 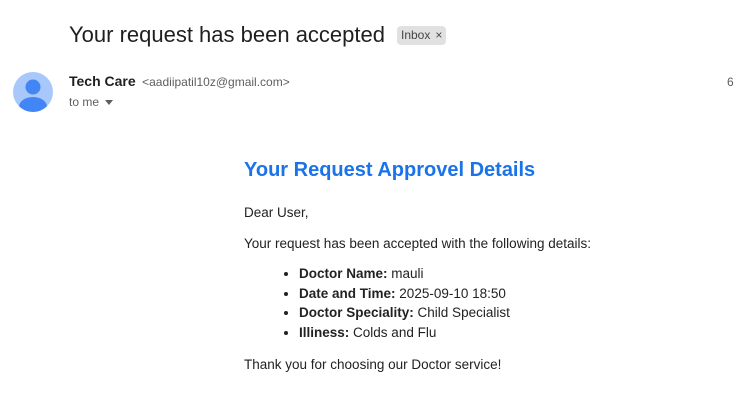 What do you see at coordinates (395, 332) in the screenshot?
I see `detail-value: Colds and Flu` at bounding box center [395, 332].